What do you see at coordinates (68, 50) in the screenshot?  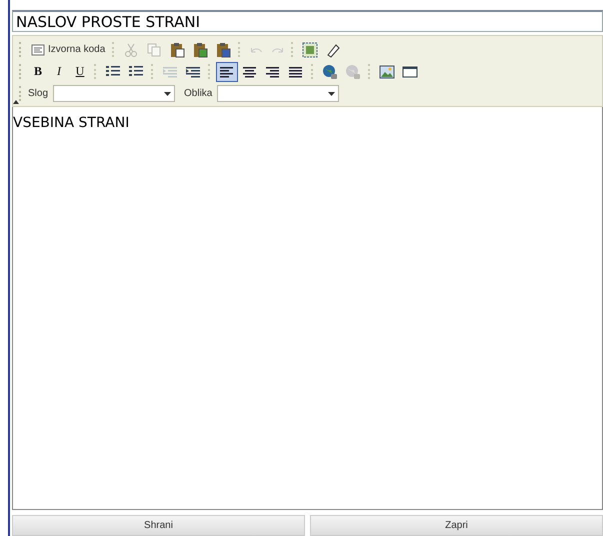 I see `source-button: Izvorna koda` at bounding box center [68, 50].